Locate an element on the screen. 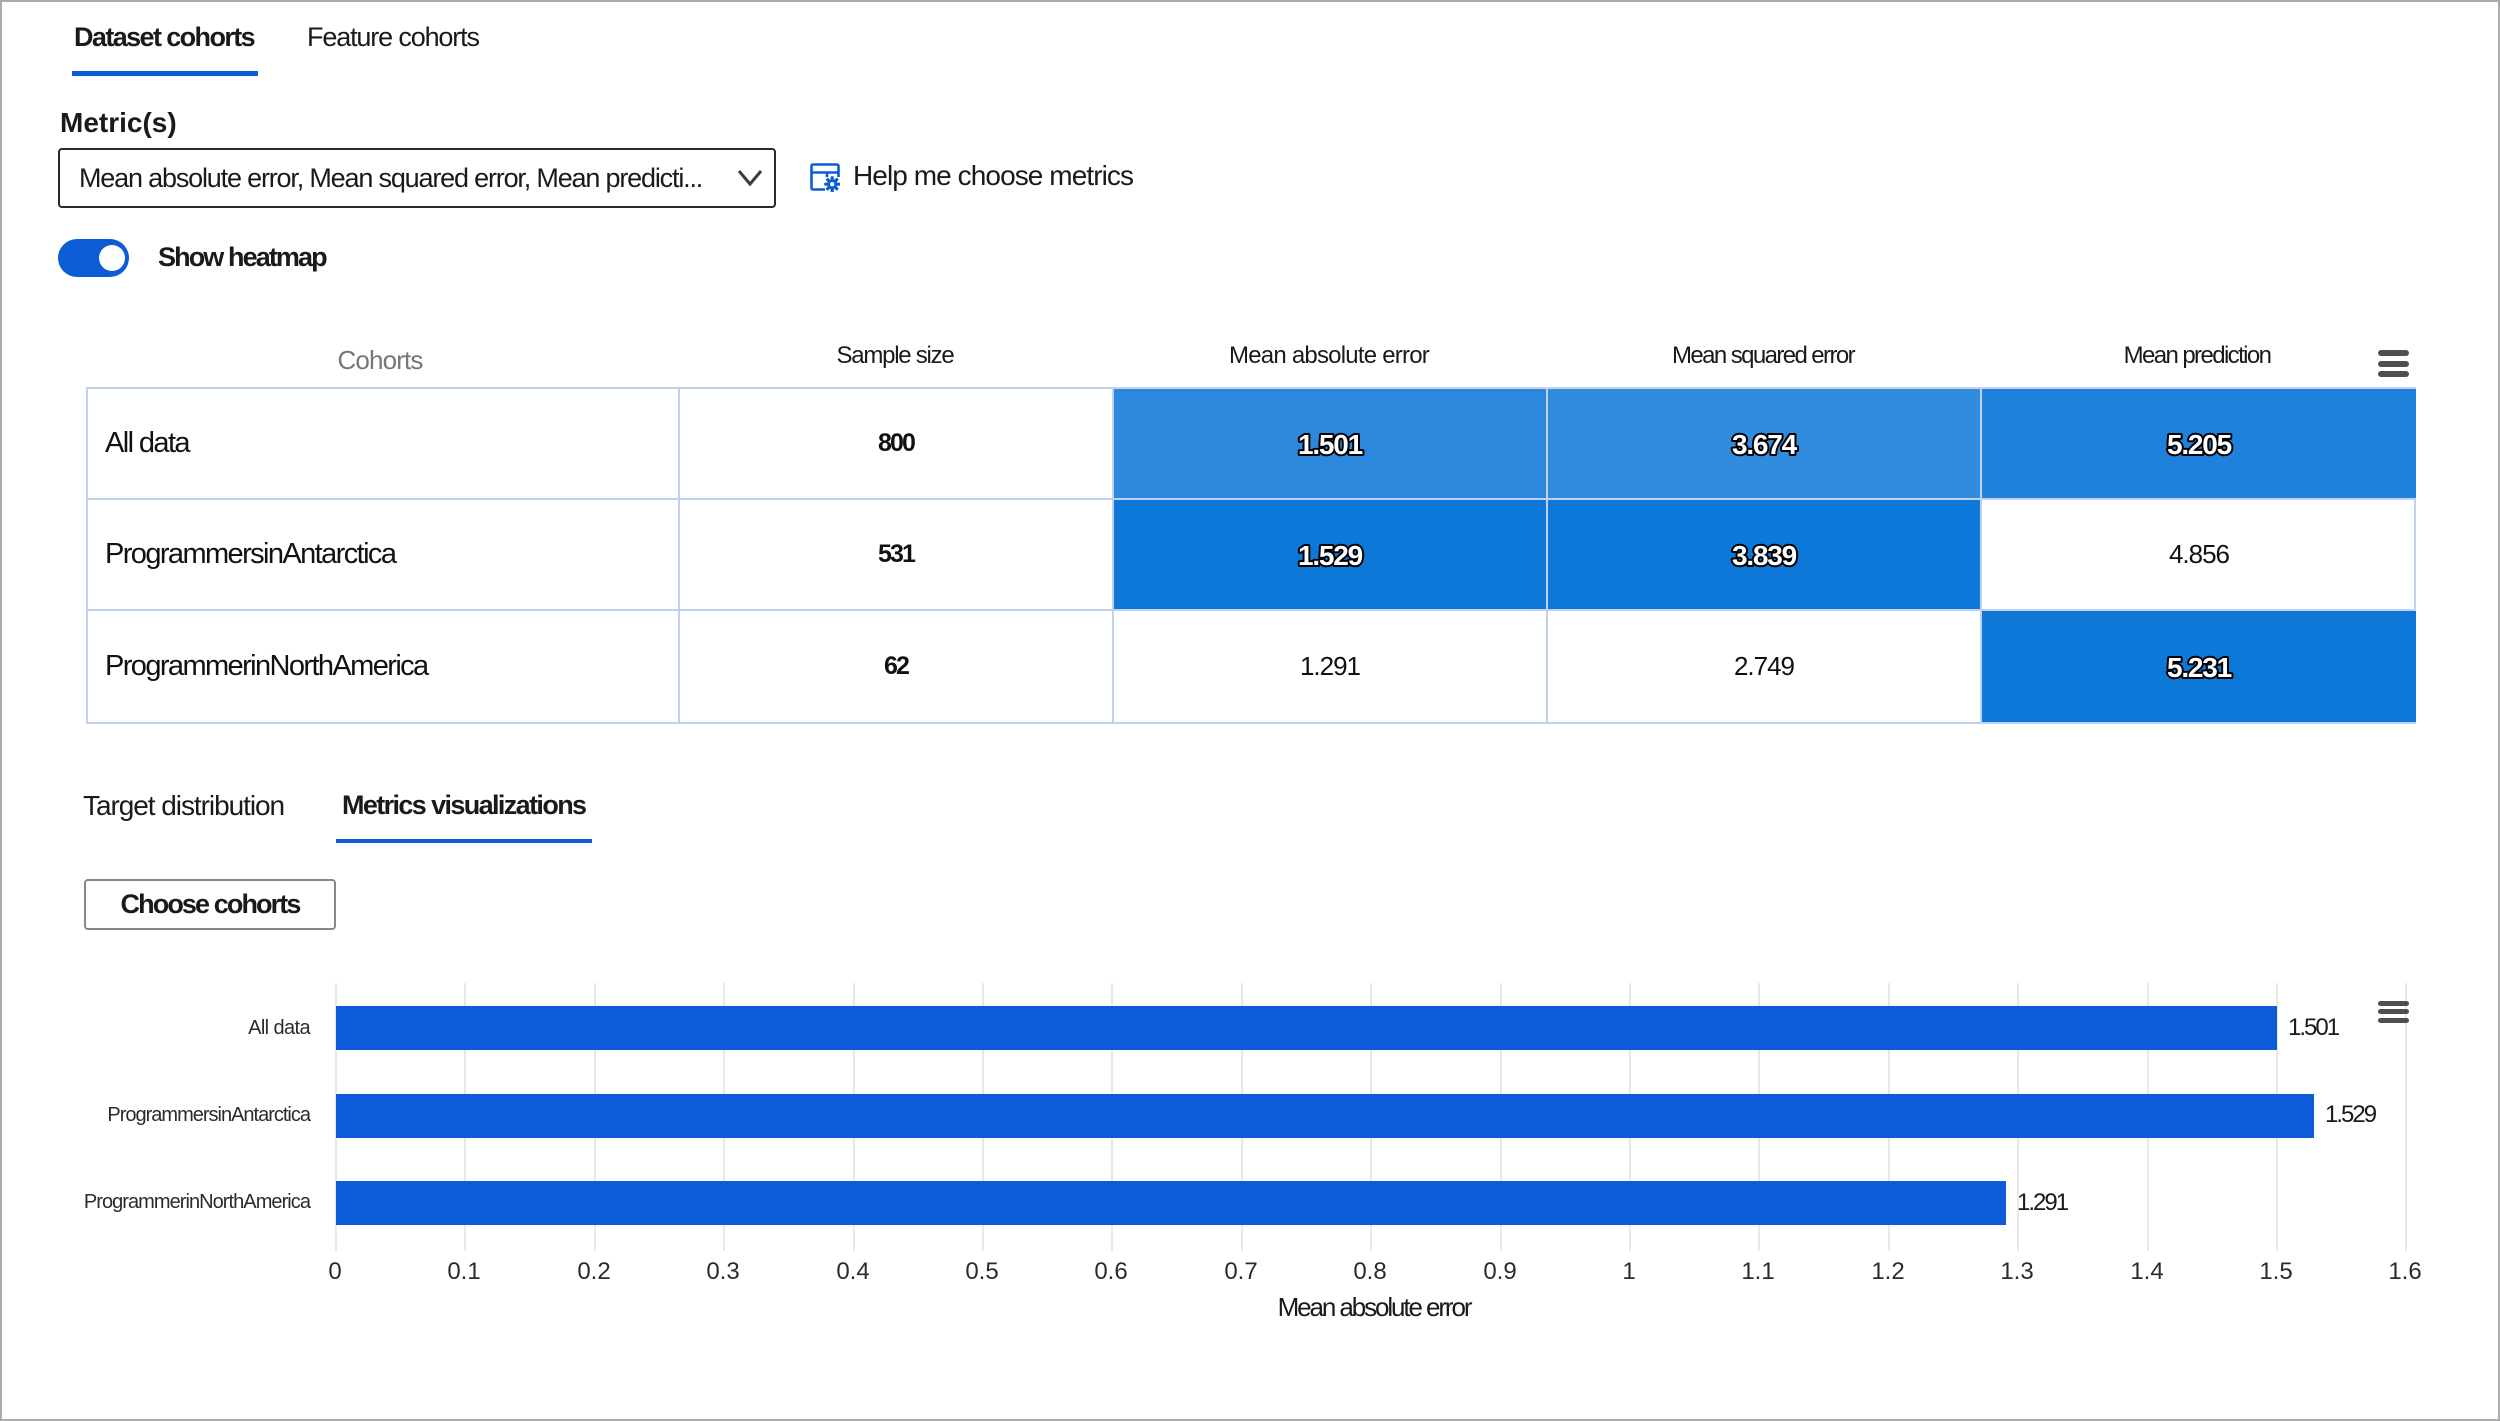 This screenshot has height=1421, width=2500. svg-text: 5.205 is located at coordinates (2199, 444).